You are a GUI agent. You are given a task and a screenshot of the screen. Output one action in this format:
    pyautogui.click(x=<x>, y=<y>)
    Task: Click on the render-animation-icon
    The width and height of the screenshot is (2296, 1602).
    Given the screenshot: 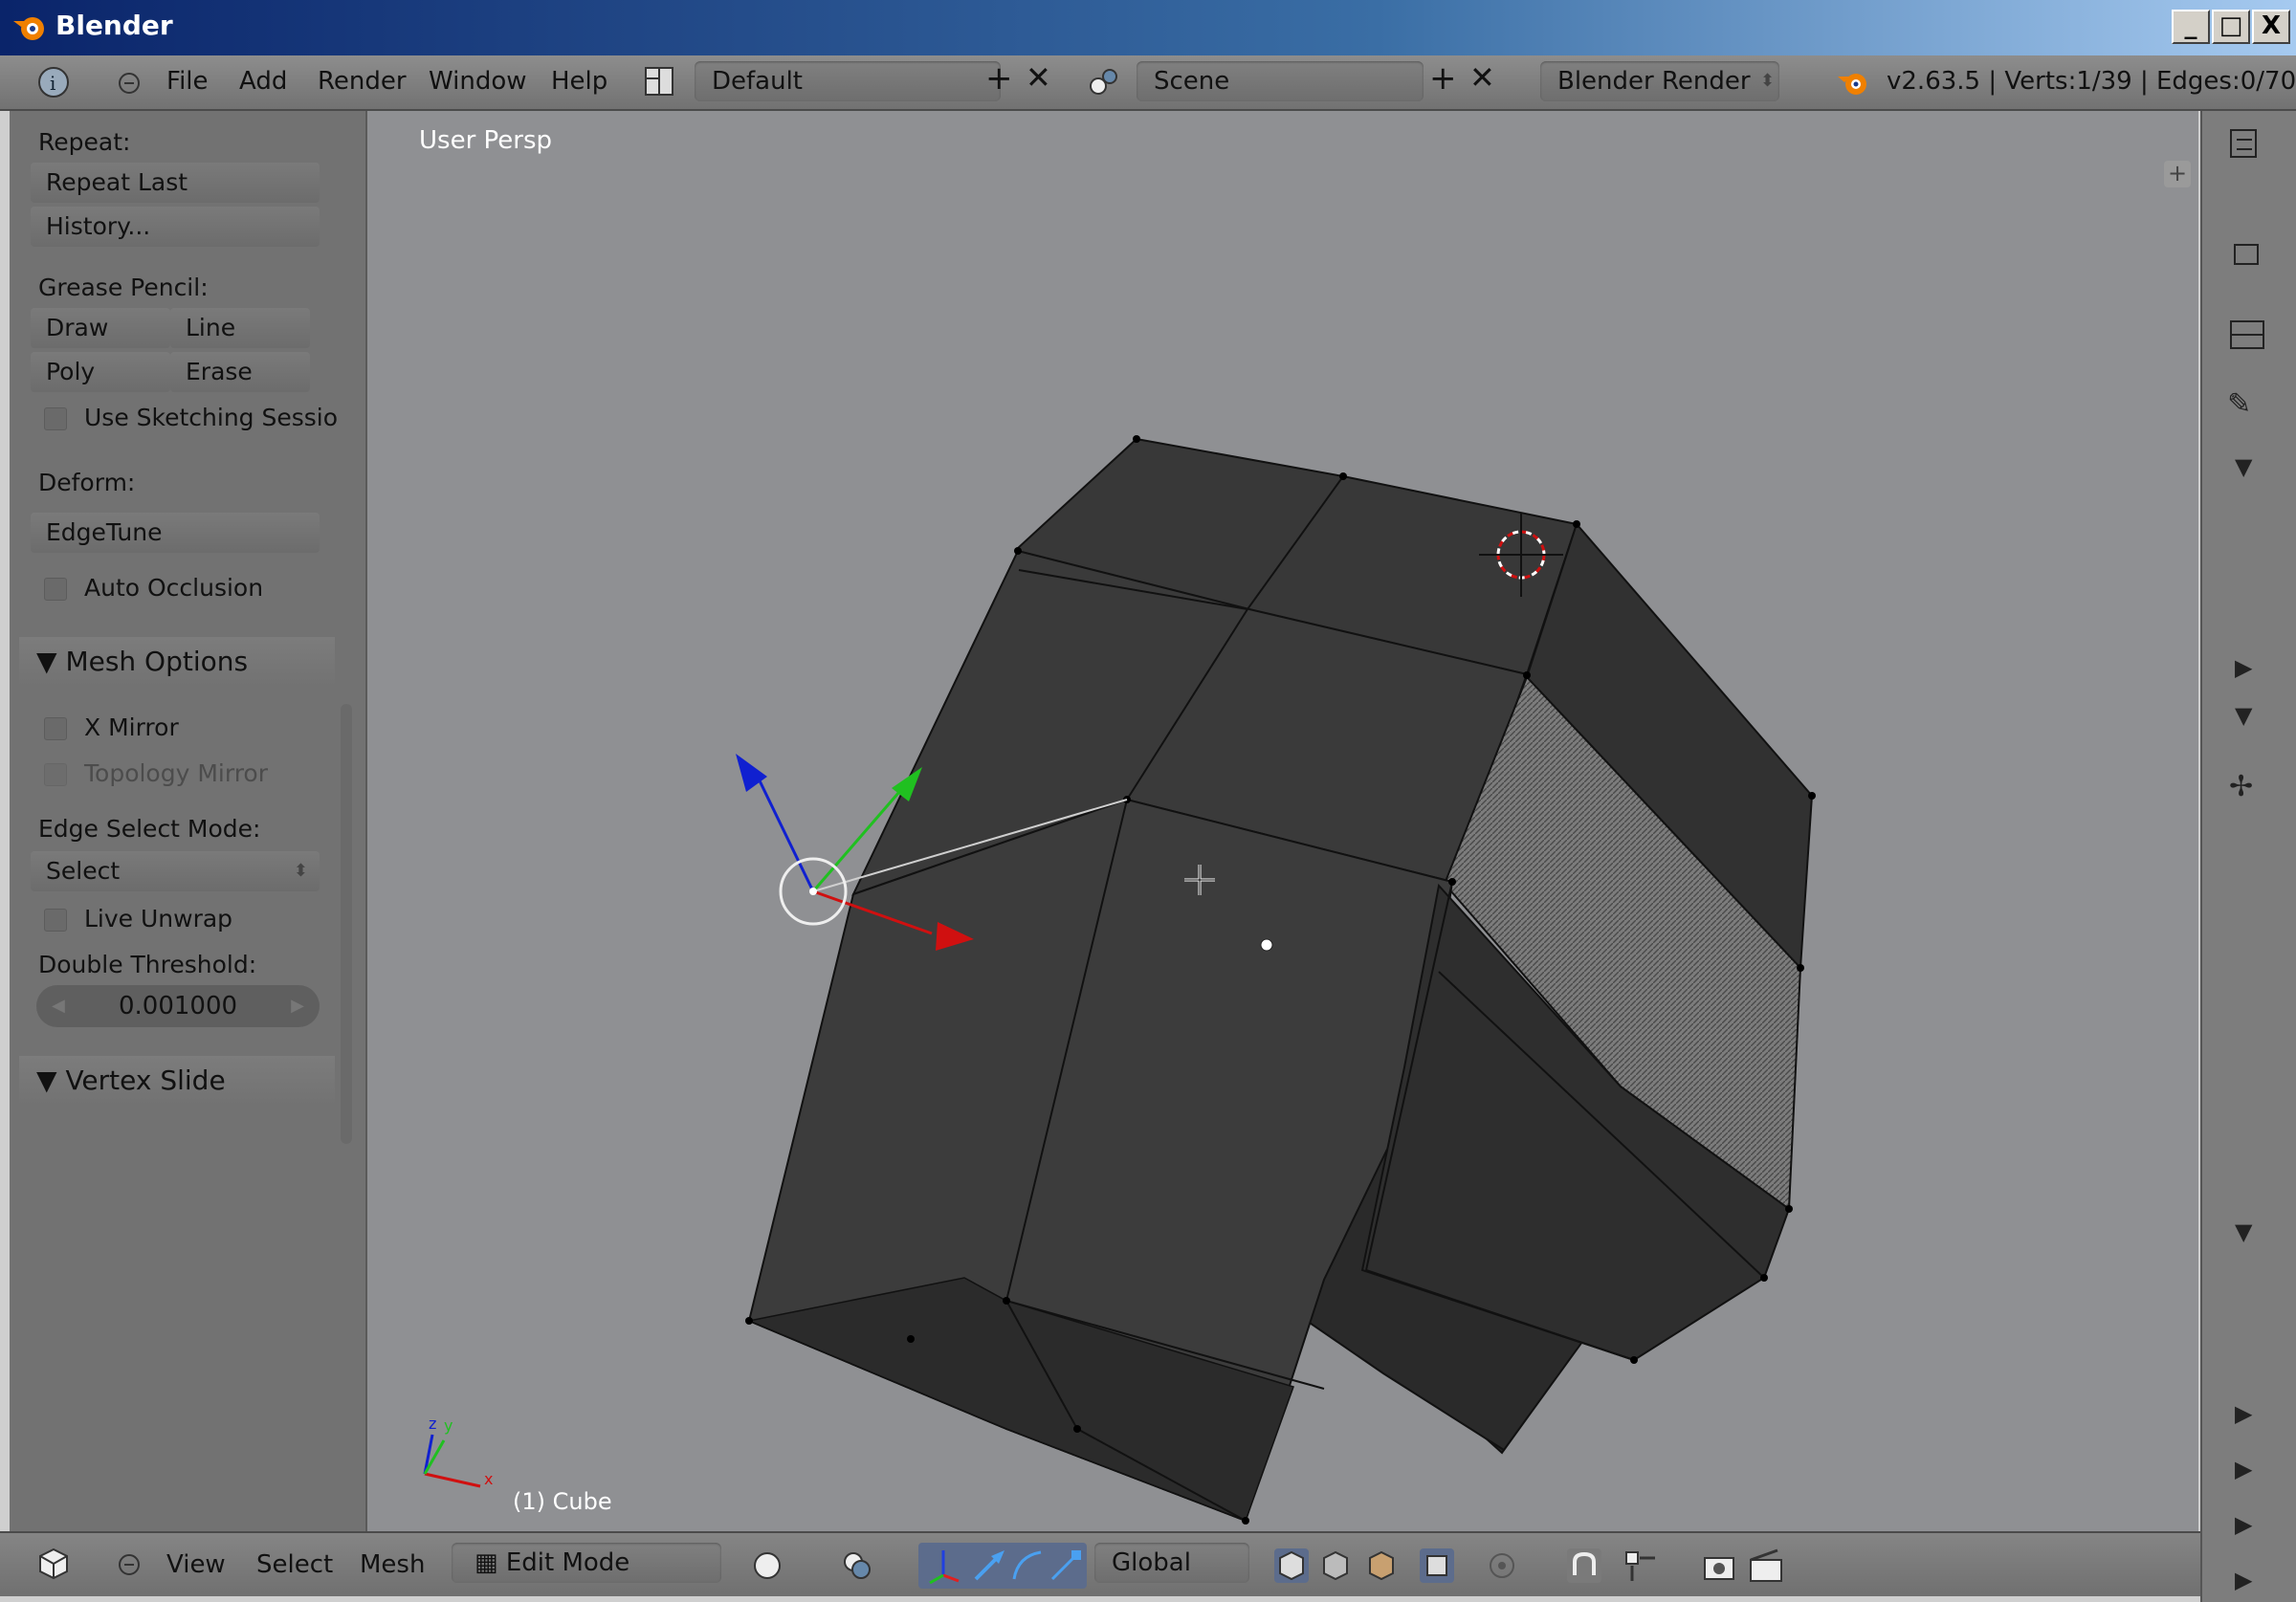 What is the action you would take?
    pyautogui.click(x=1766, y=1566)
    